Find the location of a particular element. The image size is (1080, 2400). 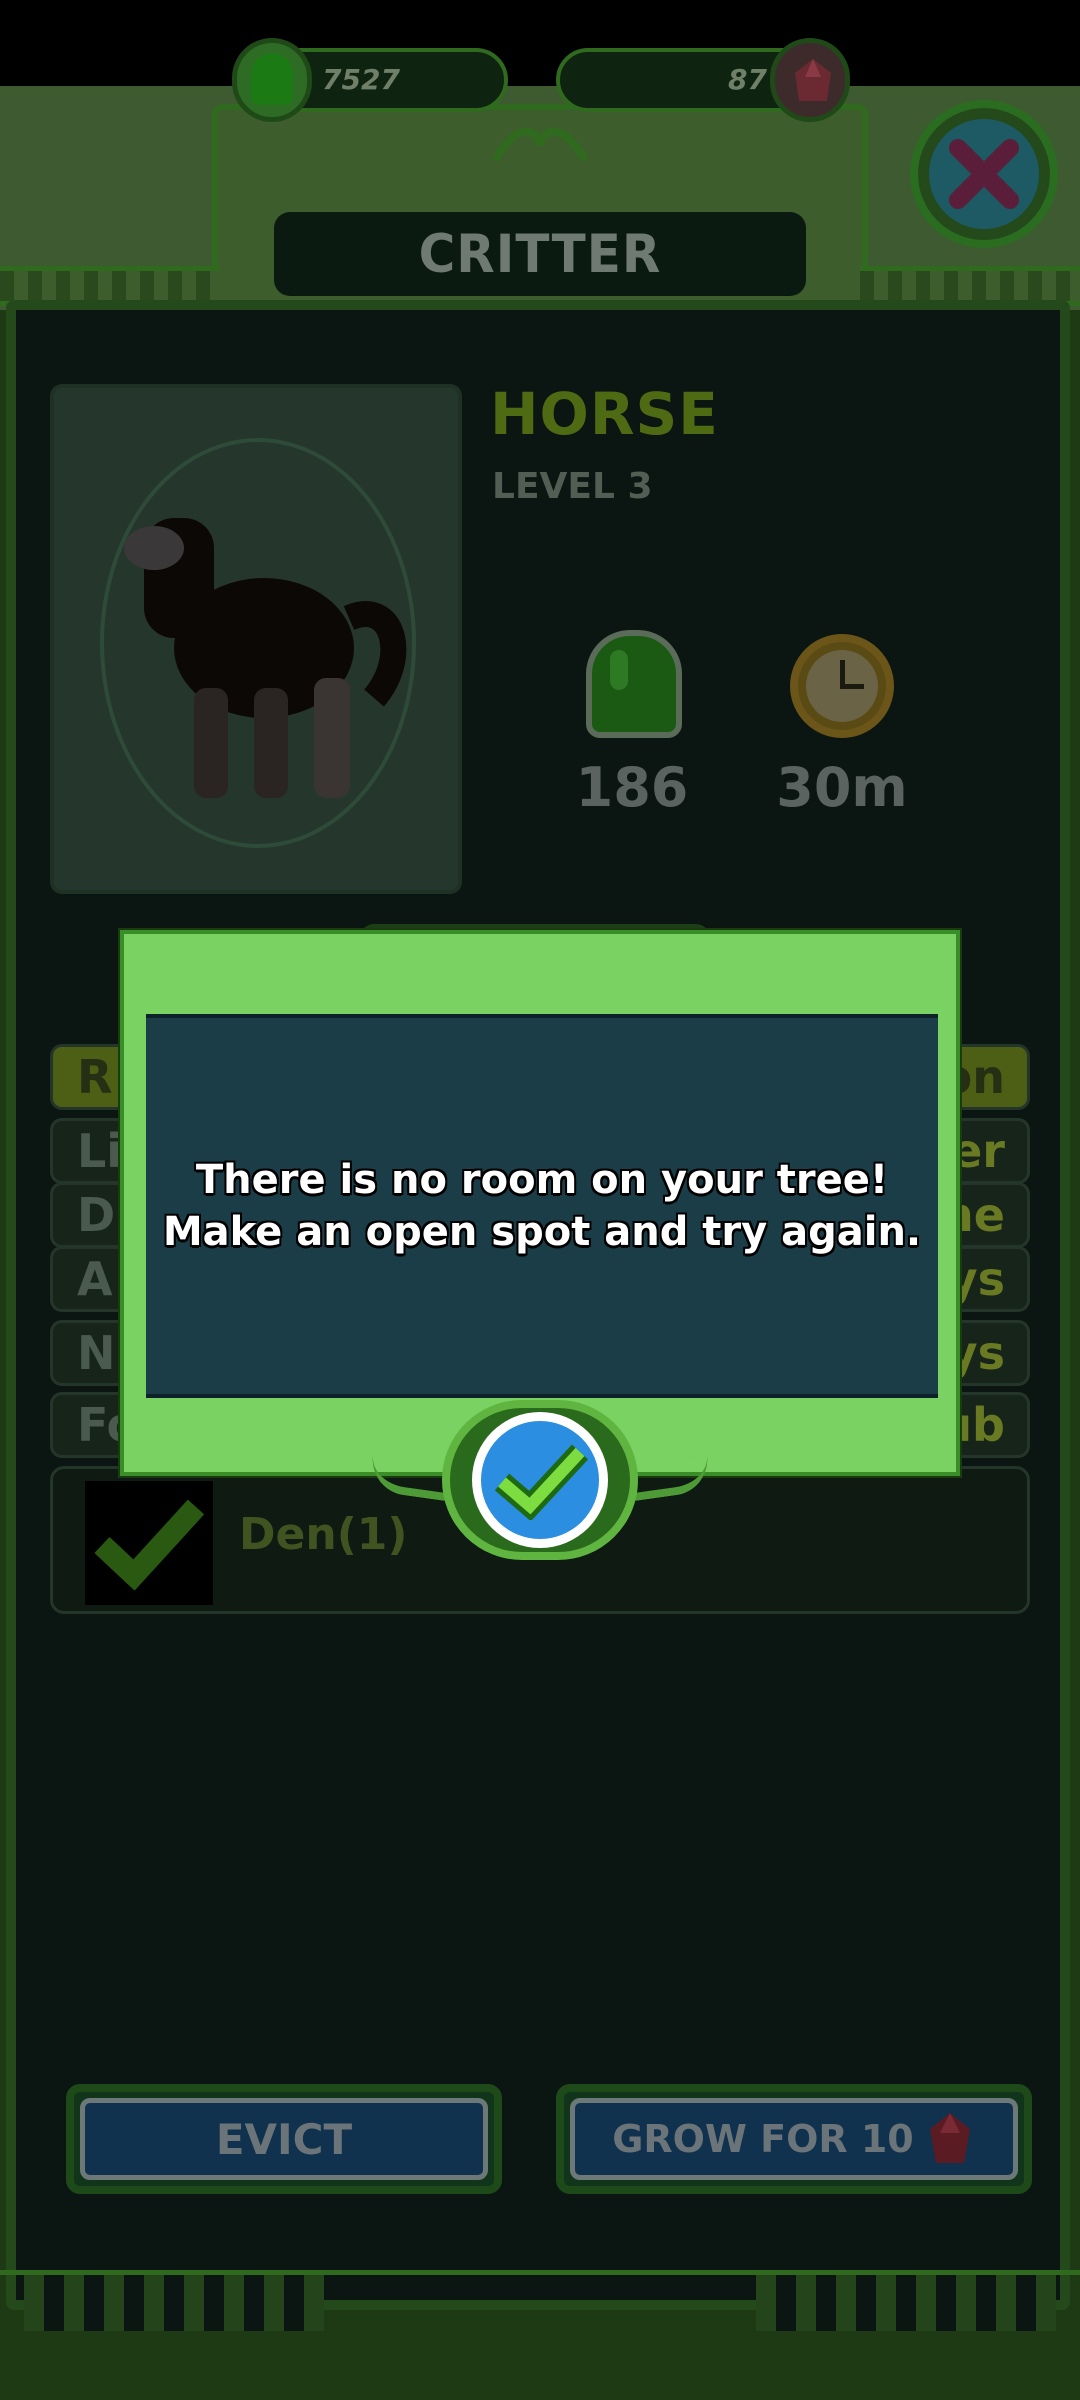

grow-button: GROW FOR 10 is located at coordinates (794, 2139).